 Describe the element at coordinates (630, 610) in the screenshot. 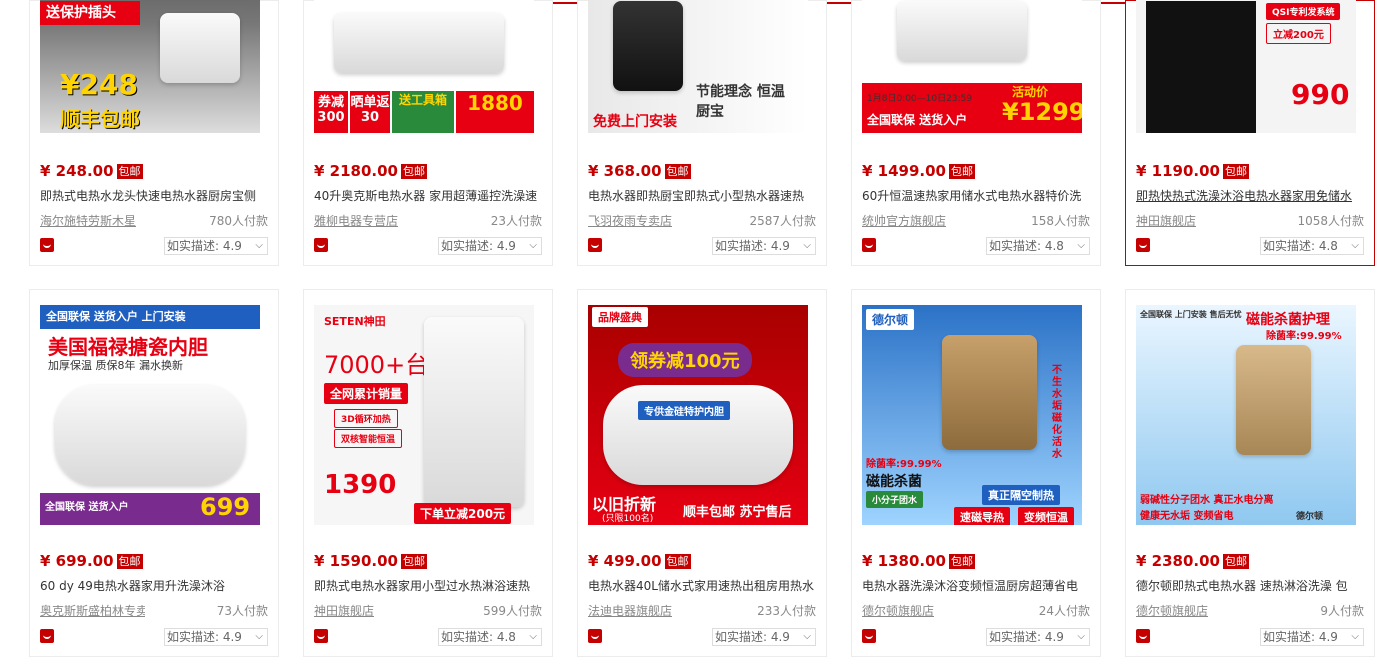

I see `shop-link: 法迪电器旗舰店` at that location.